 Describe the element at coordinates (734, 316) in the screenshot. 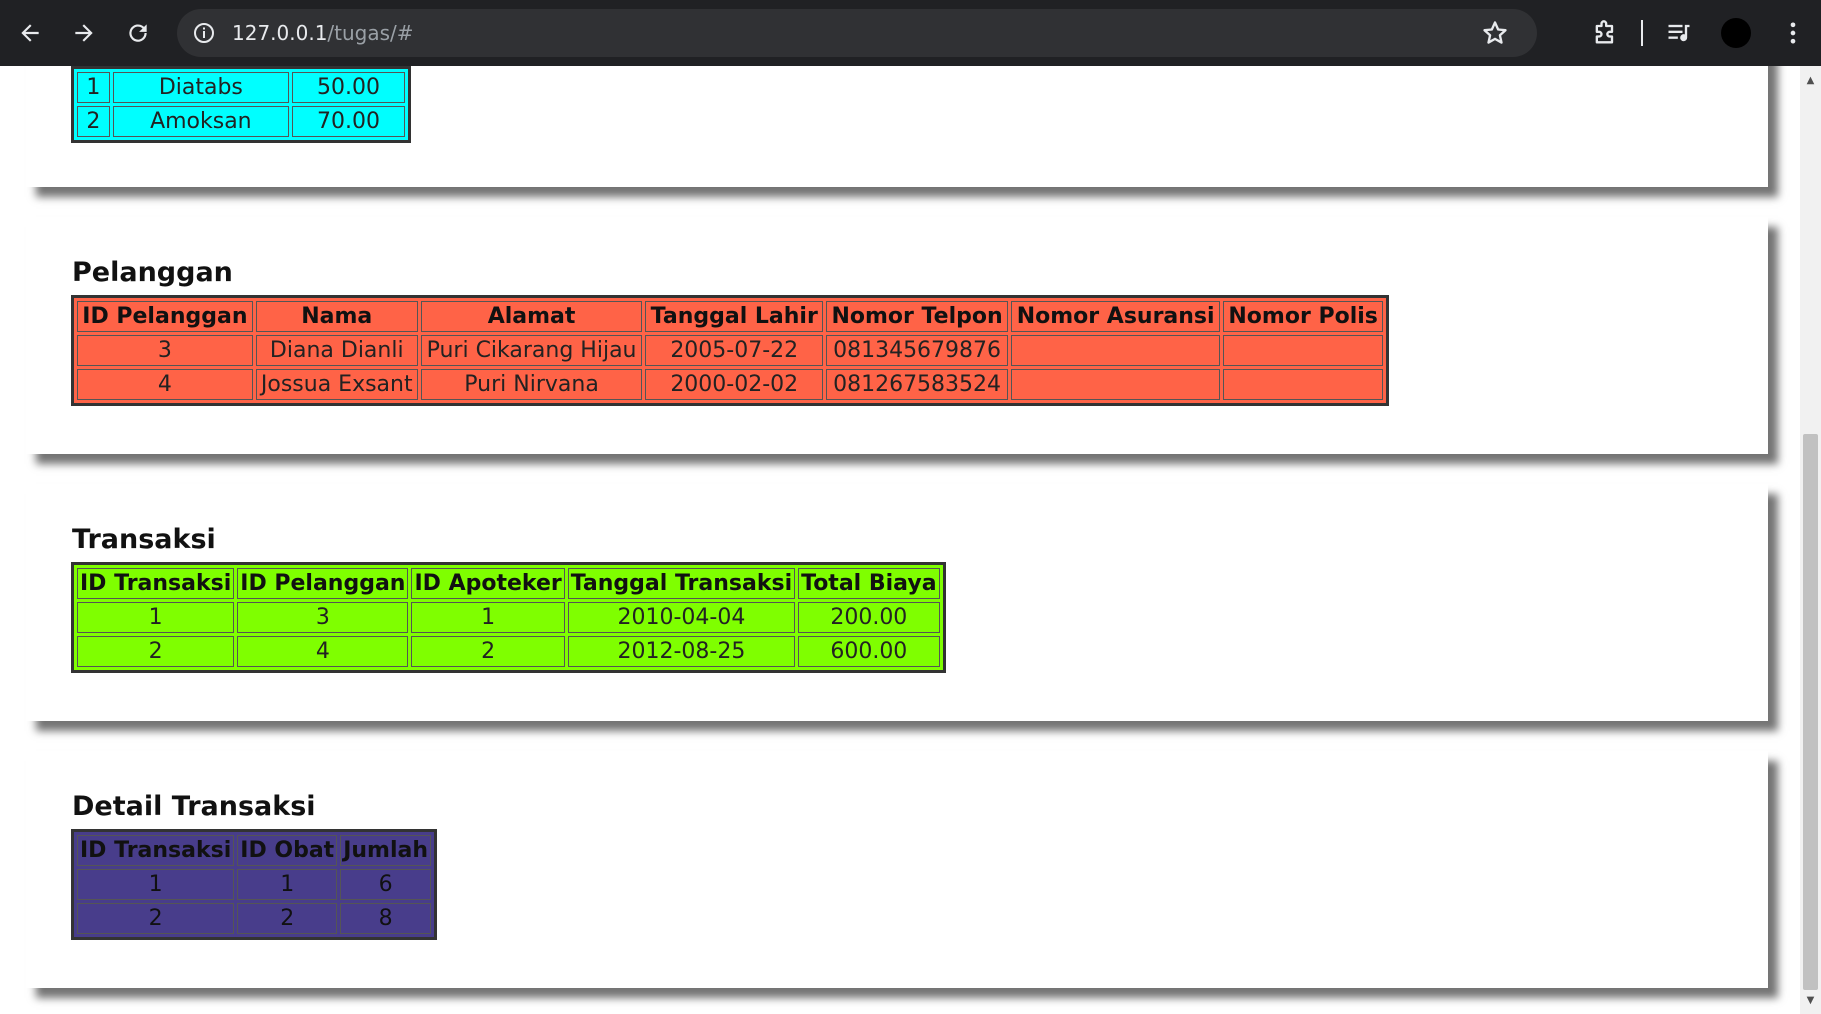

I see `column-header: Tanggal Lahir` at that location.